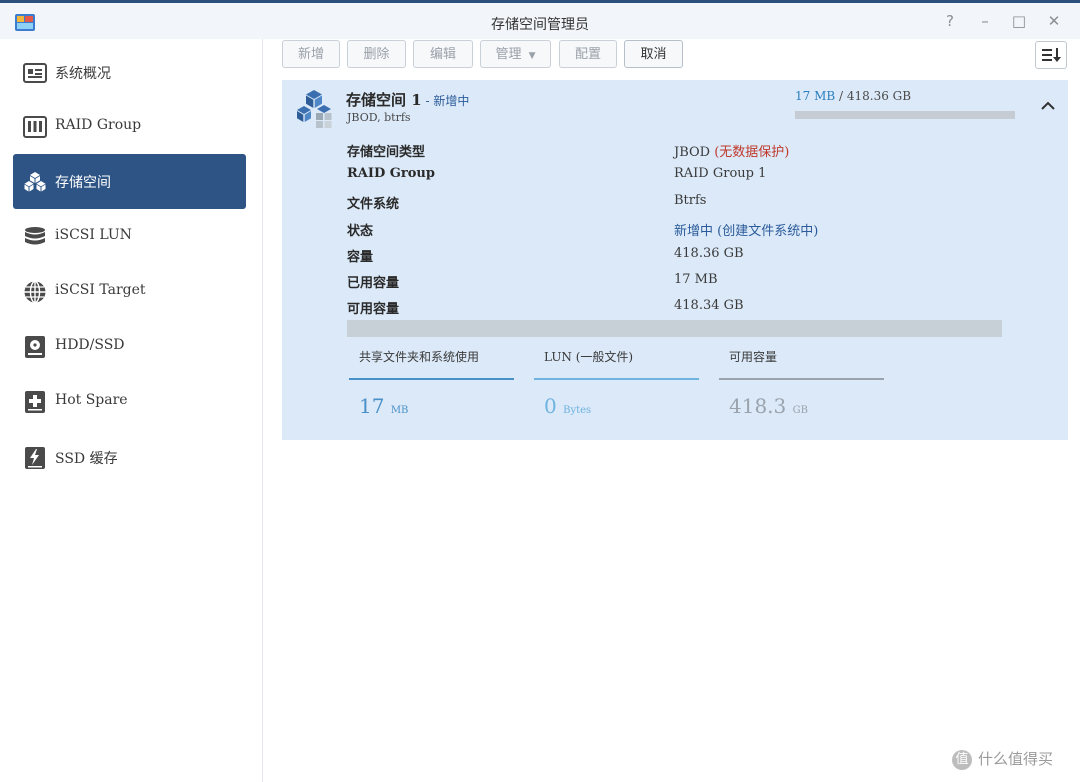  Describe the element at coordinates (616, 406) in the screenshot. I see `legend-value: 0 Bytes` at that location.